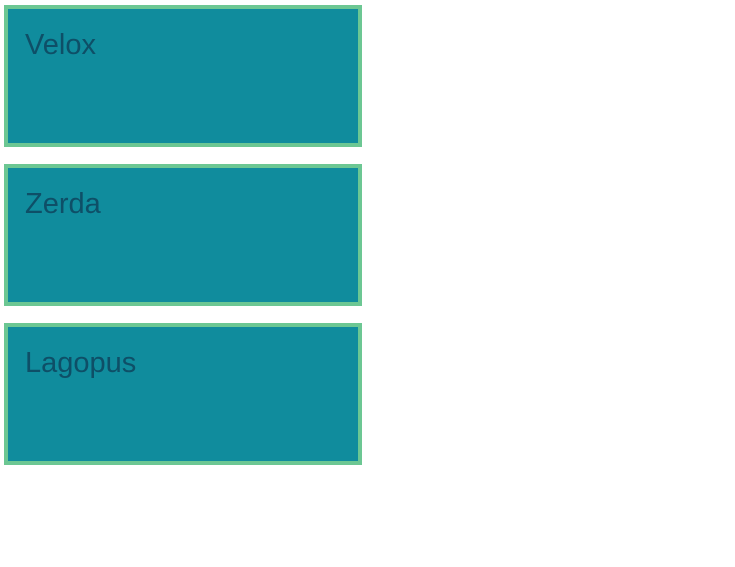 This screenshot has width=735, height=567. I want to click on card-zerda: Zerda, so click(183, 235).